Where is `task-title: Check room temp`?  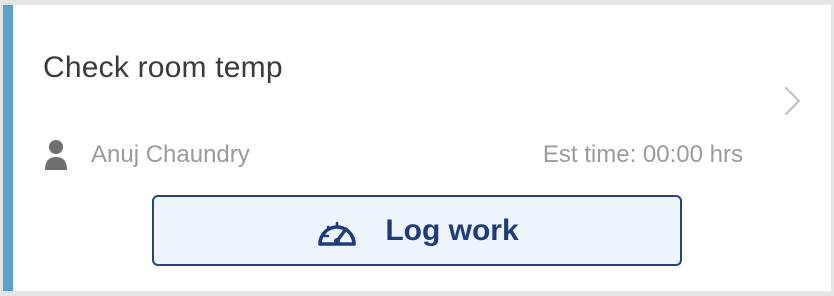
task-title: Check room temp is located at coordinates (163, 67).